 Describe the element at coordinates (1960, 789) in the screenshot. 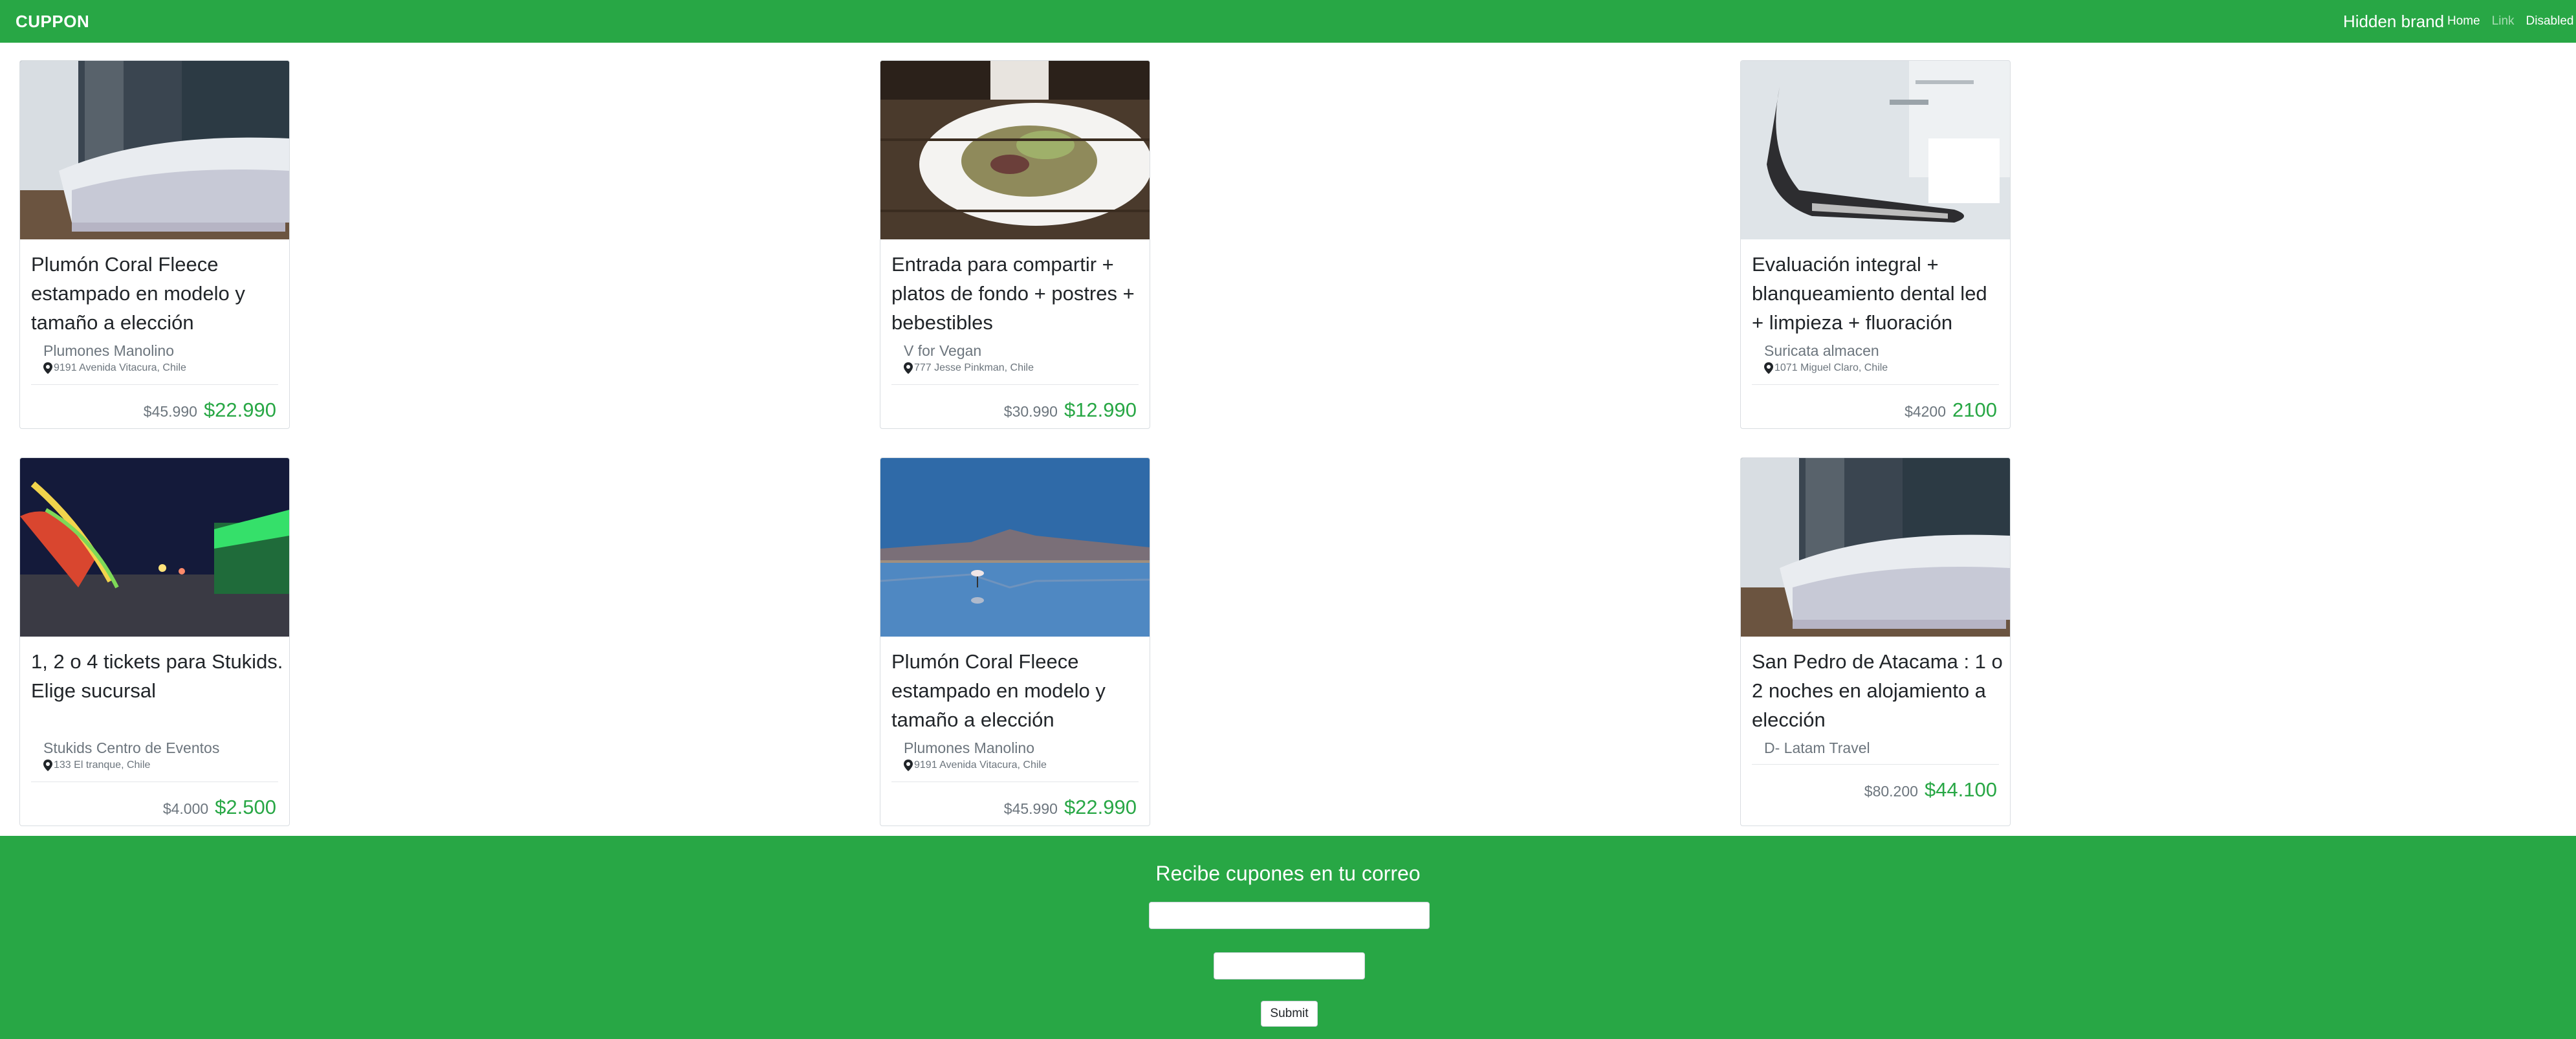

I see `new-price: $44.100` at that location.